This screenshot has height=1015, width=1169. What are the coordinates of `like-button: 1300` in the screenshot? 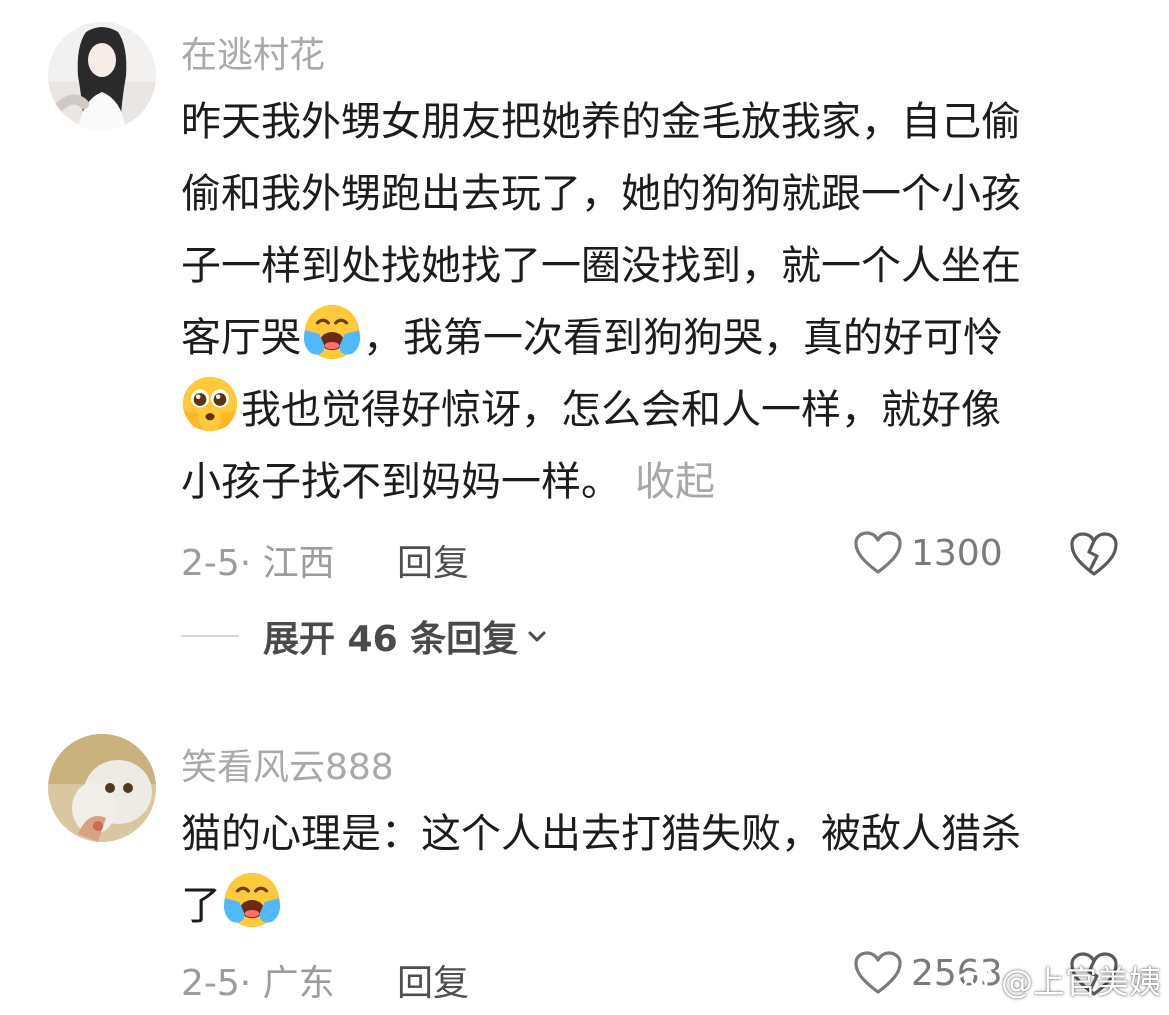 It's located at (928, 553).